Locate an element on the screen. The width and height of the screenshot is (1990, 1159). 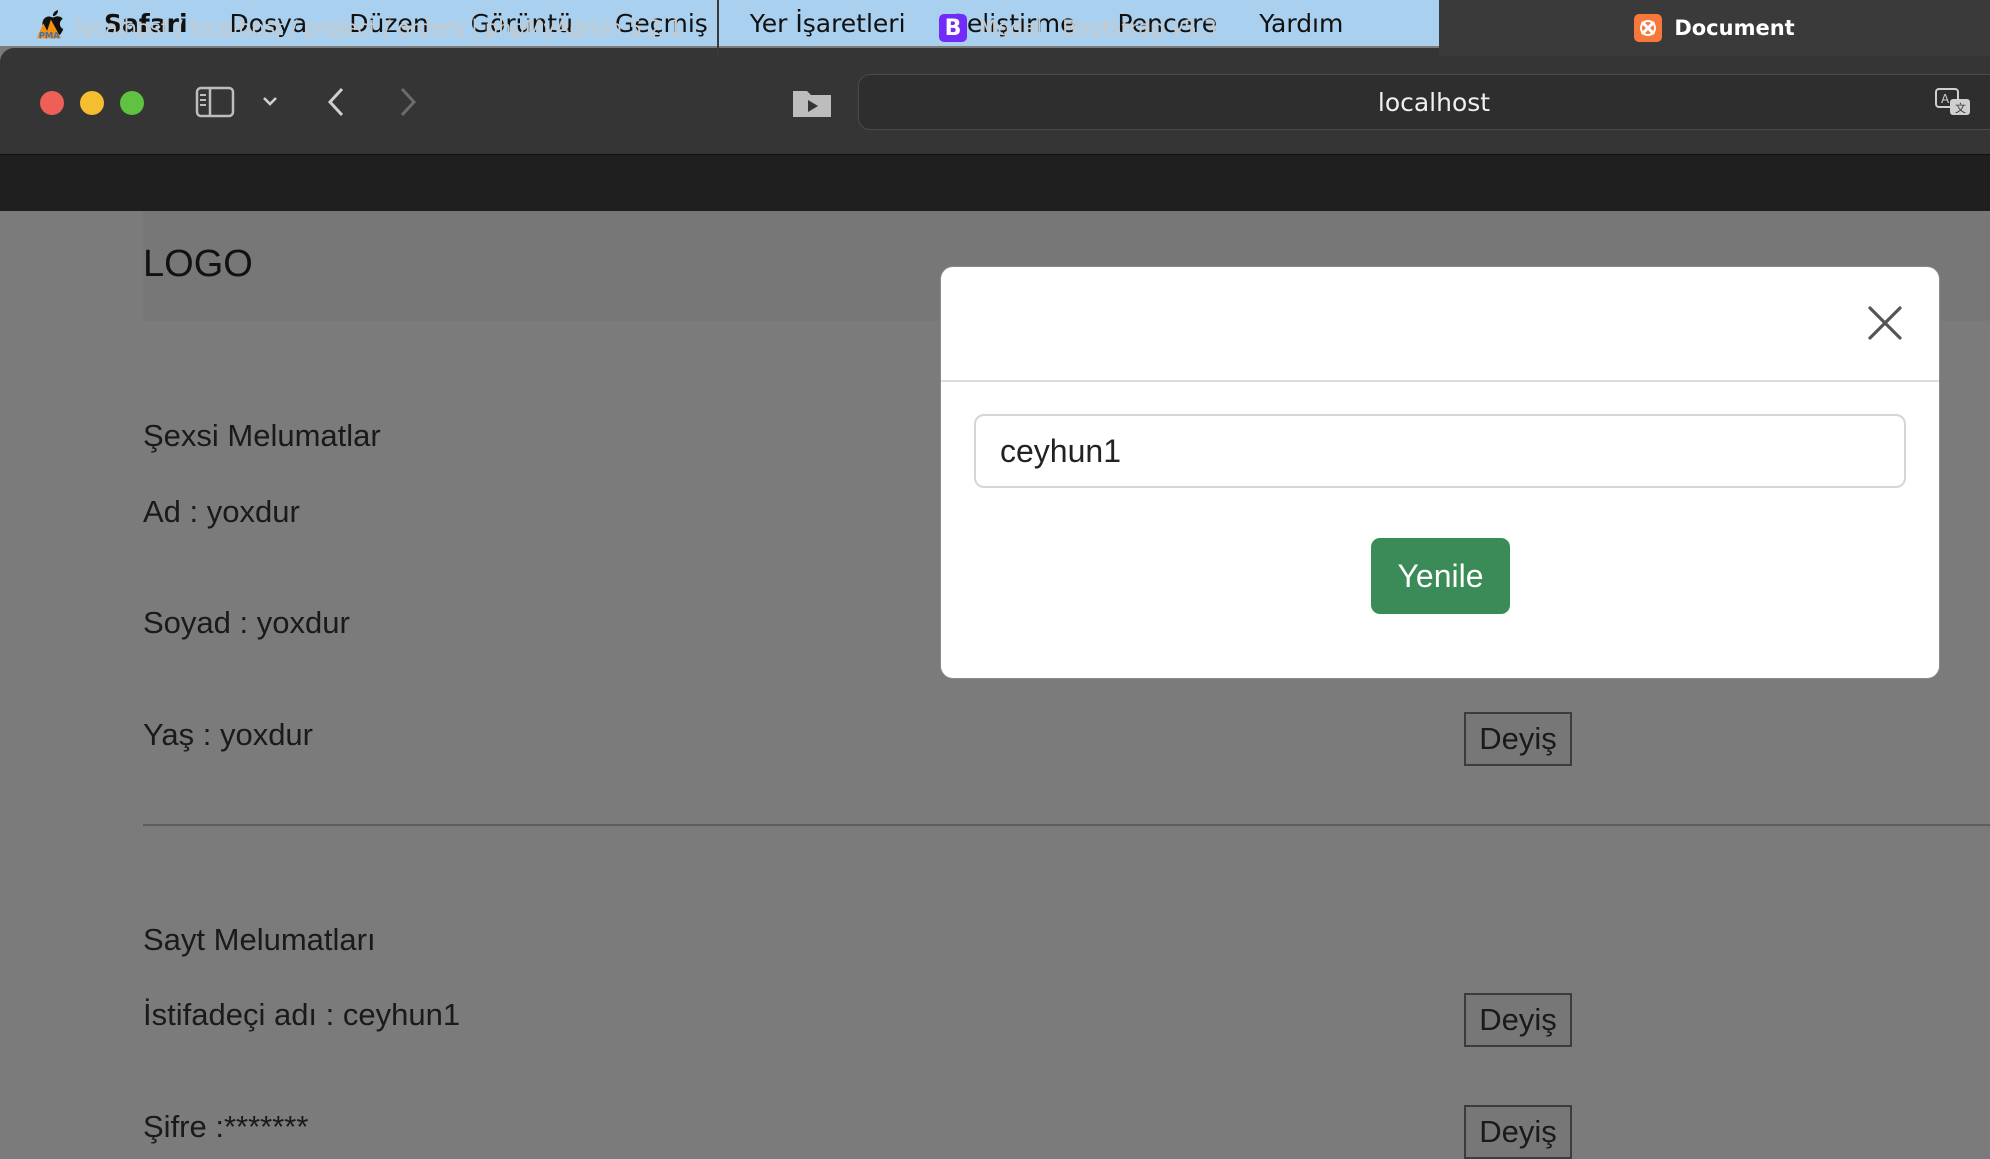
field-username: İstifadeçi adı : ceyhun1 is located at coordinates (302, 1014).